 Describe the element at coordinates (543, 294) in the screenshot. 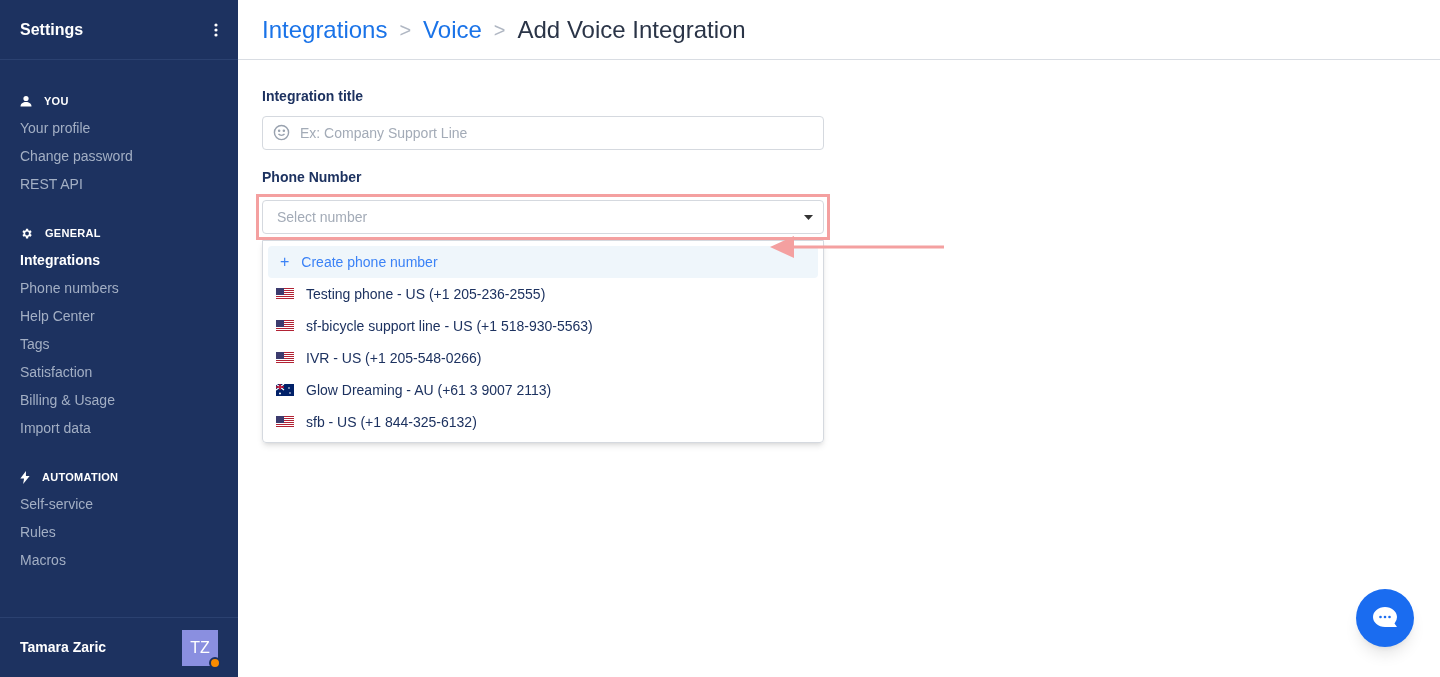

I see `dropdown-option: Testing phone - US (+1 205-236-2555)` at that location.